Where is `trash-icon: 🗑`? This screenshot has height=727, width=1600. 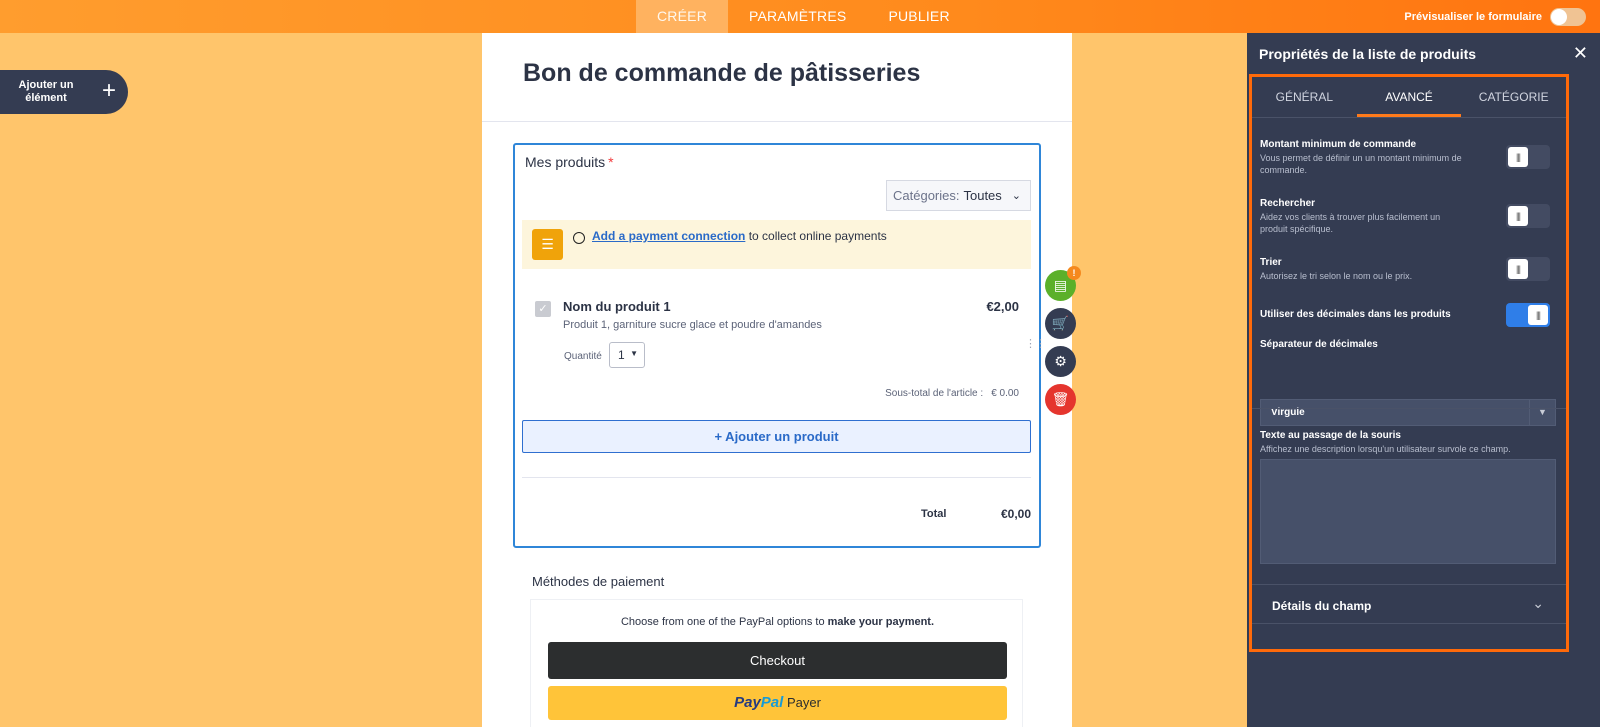 trash-icon: 🗑 is located at coordinates (1060, 399).